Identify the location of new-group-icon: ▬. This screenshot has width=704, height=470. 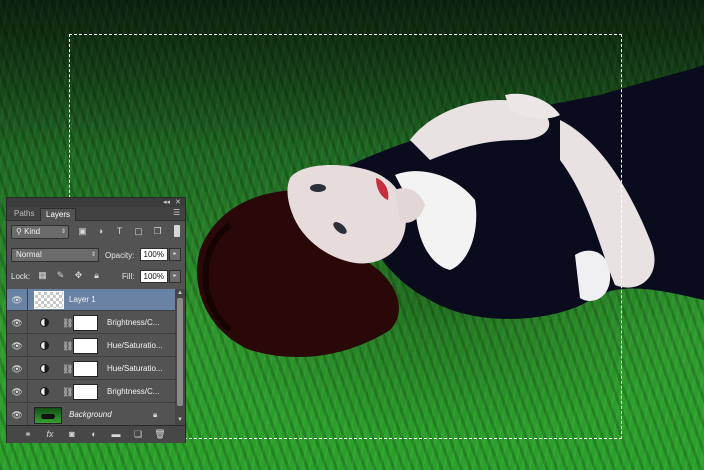
(116, 434).